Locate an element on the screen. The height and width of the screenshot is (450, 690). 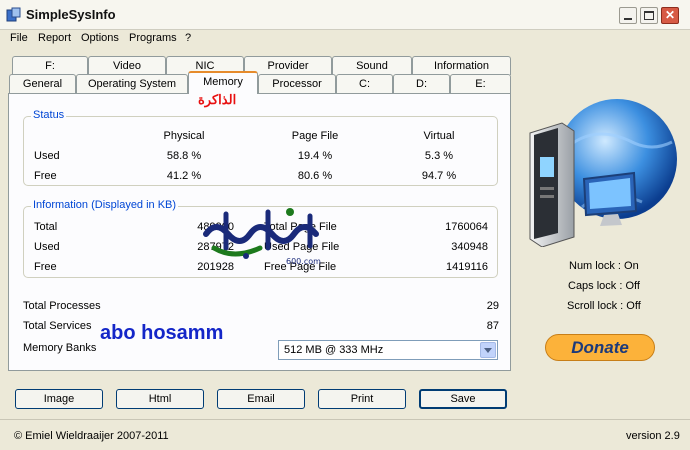
status-row-label: Free is located at coordinates (45, 176).